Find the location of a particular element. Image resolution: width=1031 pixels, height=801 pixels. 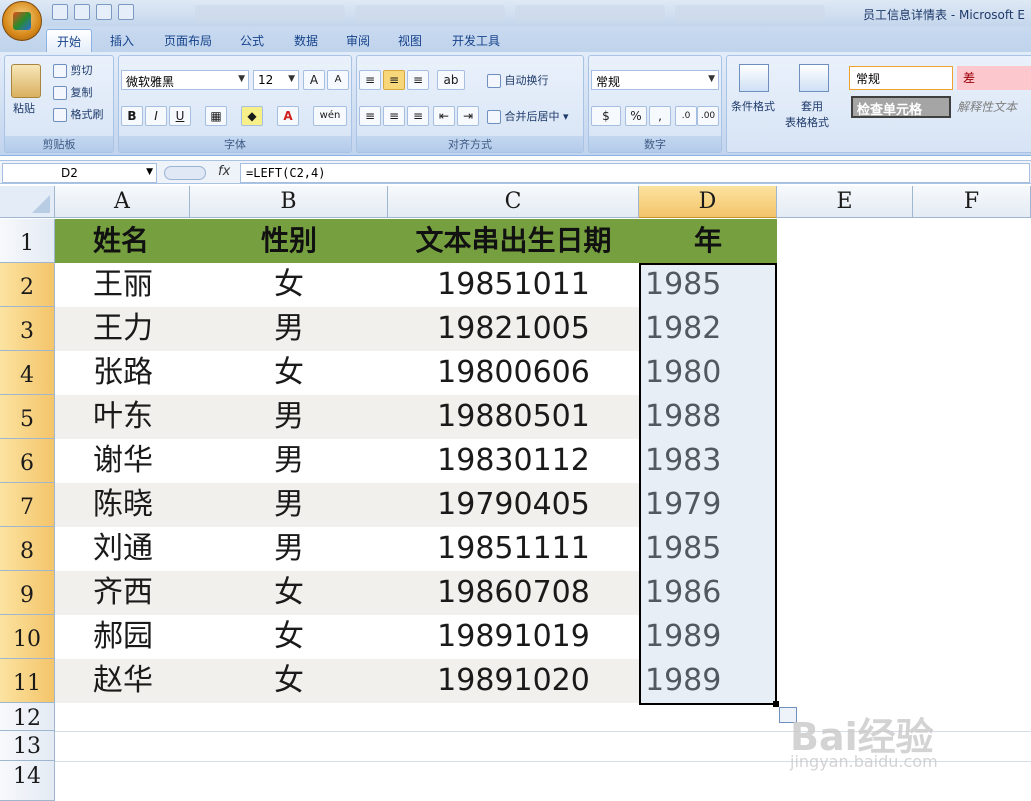

cell-name: 王力 is located at coordinates (122, 329).